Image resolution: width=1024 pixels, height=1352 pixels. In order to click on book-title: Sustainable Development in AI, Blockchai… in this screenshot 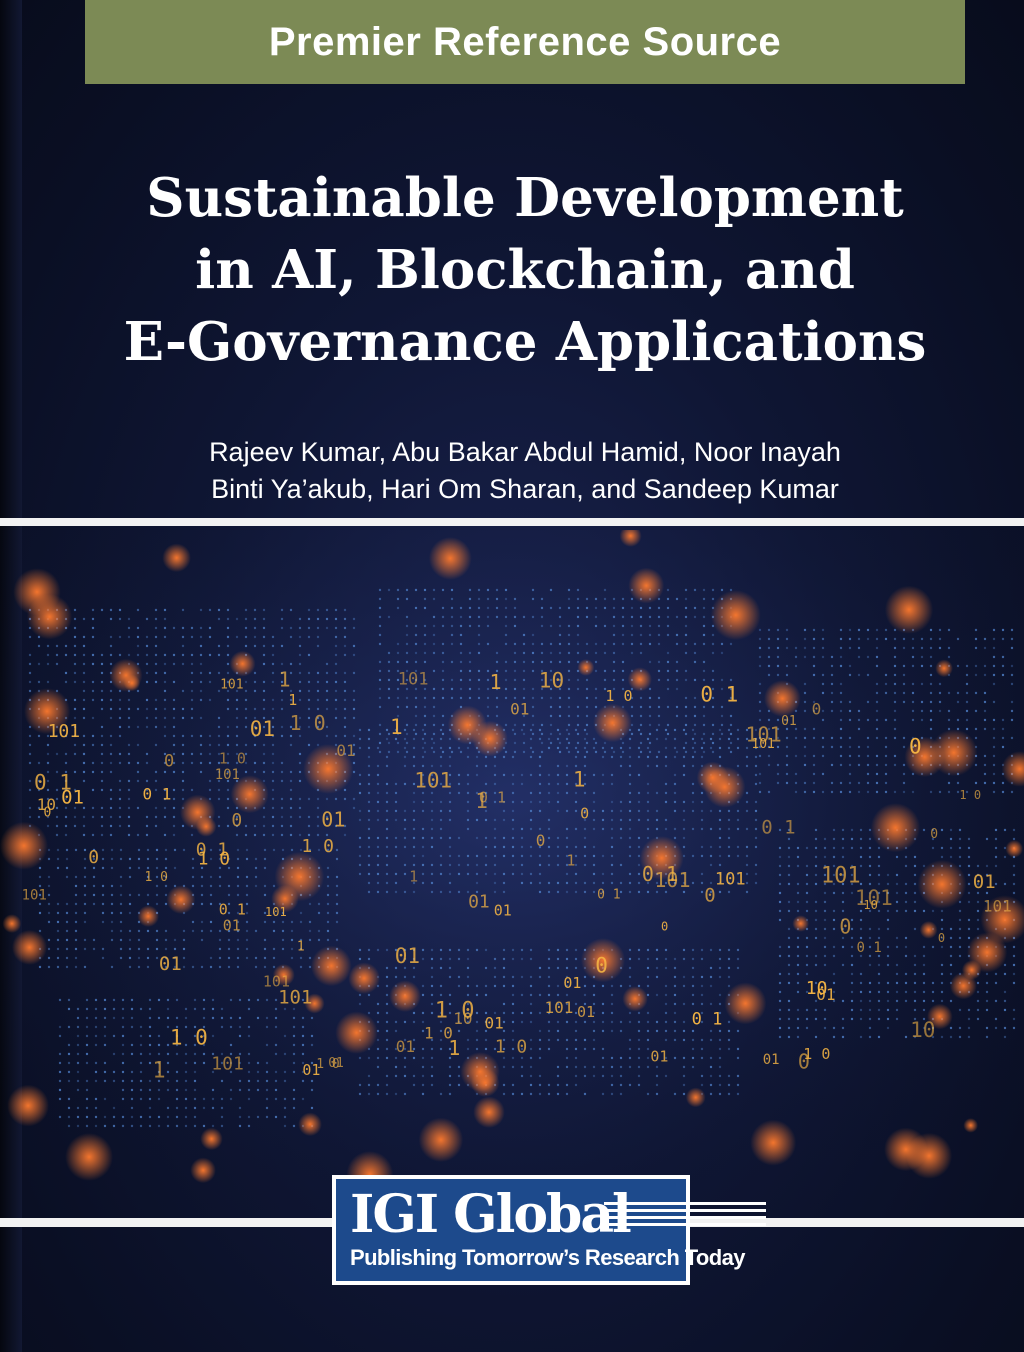, I will do `click(525, 270)`.